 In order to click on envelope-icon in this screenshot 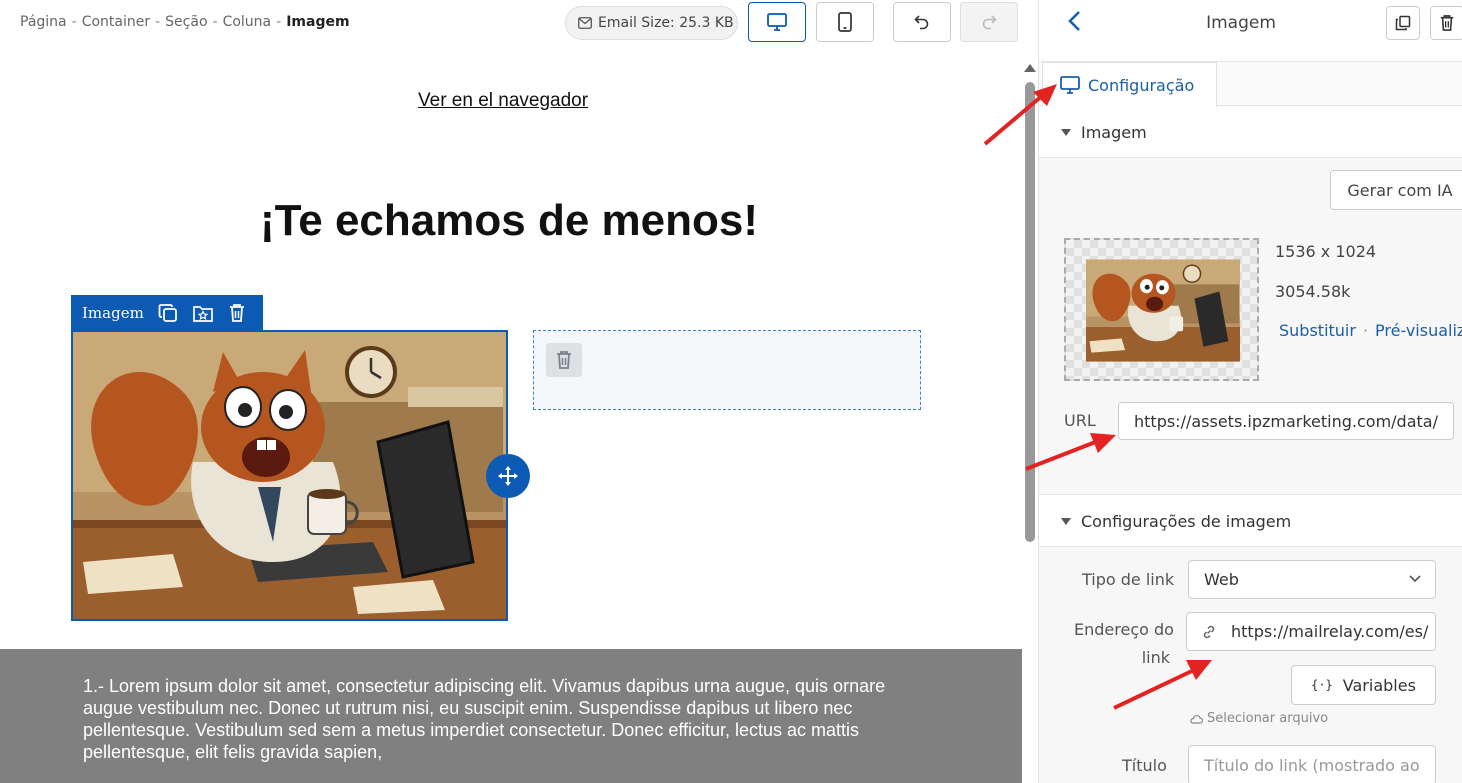, I will do `click(585, 23)`.